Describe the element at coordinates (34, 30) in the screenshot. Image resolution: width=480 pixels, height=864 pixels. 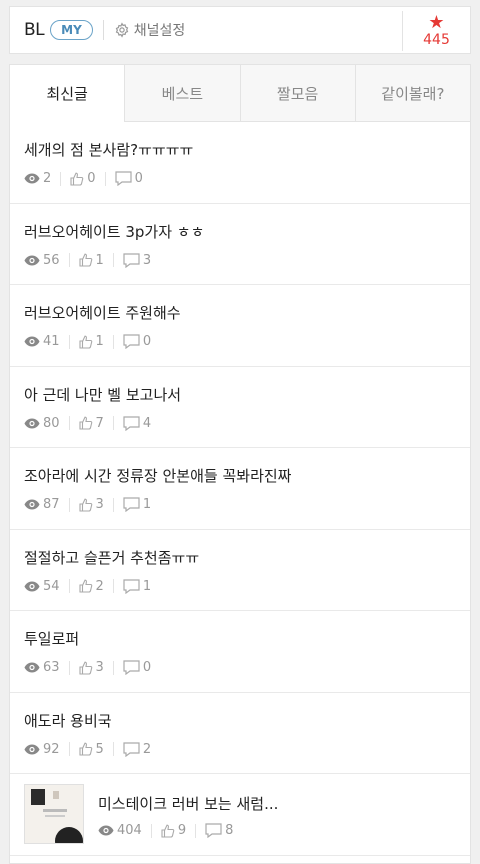
I see `channel-name: BL` at that location.